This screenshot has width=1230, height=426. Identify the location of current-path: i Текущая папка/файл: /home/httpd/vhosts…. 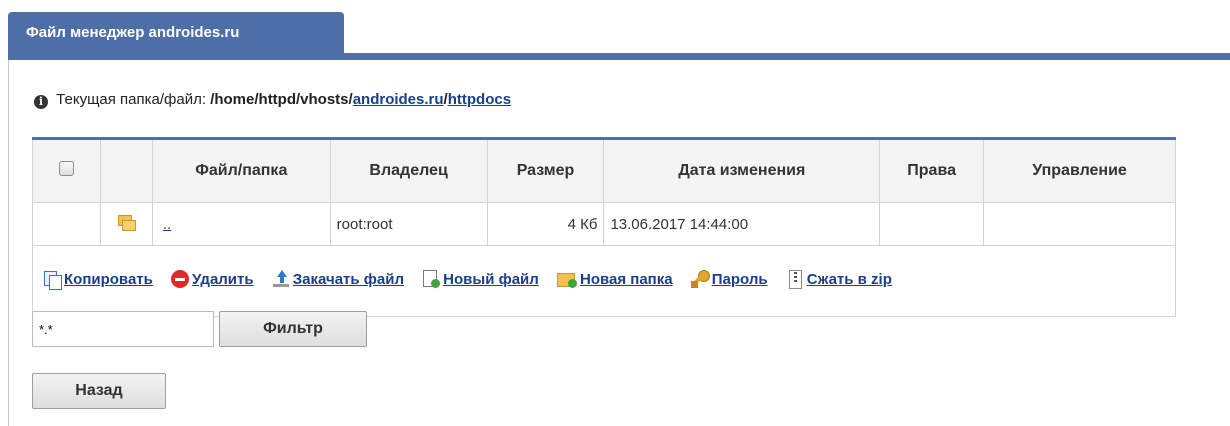
(272, 100).